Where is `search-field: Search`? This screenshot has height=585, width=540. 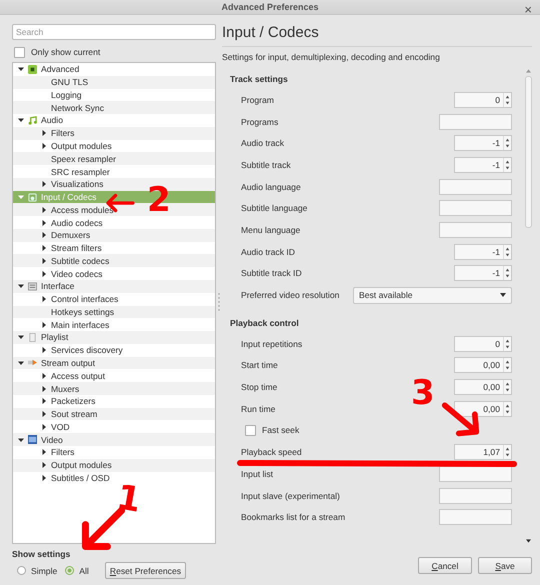
search-field: Search is located at coordinates (114, 32).